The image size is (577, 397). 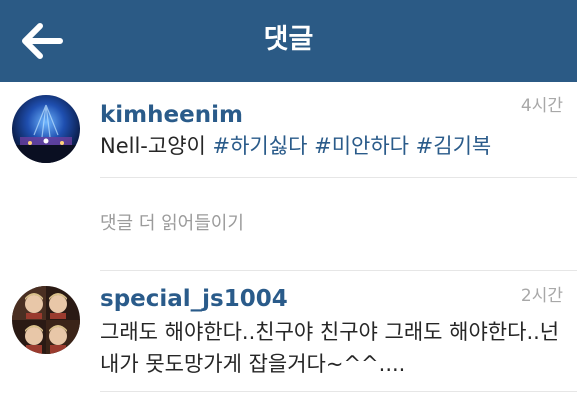 I want to click on comment-username: special_js1004, so click(x=194, y=299).